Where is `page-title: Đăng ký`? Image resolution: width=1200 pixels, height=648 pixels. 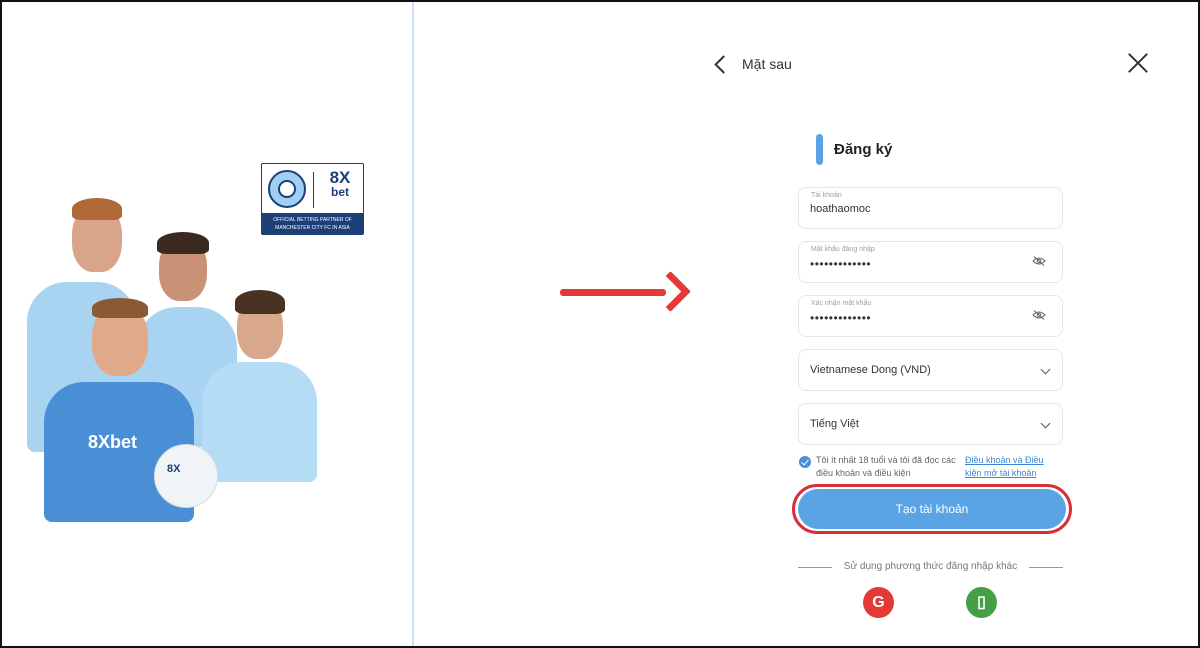
page-title: Đăng ký is located at coordinates (854, 149).